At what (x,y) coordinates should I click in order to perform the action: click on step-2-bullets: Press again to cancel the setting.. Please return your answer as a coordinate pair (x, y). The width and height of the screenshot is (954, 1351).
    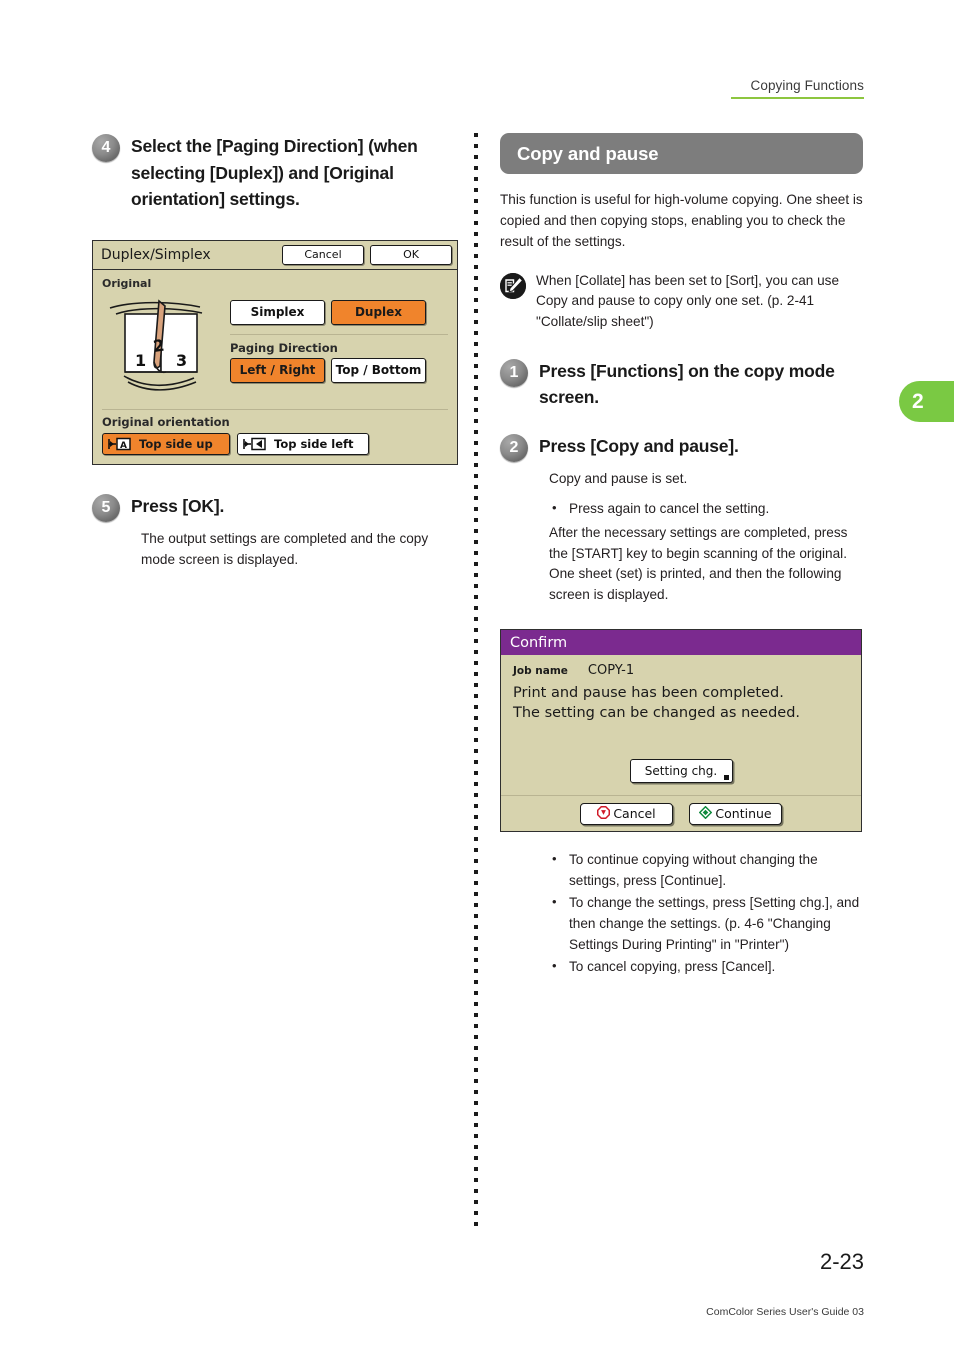
    Looking at the image, I should click on (707, 509).